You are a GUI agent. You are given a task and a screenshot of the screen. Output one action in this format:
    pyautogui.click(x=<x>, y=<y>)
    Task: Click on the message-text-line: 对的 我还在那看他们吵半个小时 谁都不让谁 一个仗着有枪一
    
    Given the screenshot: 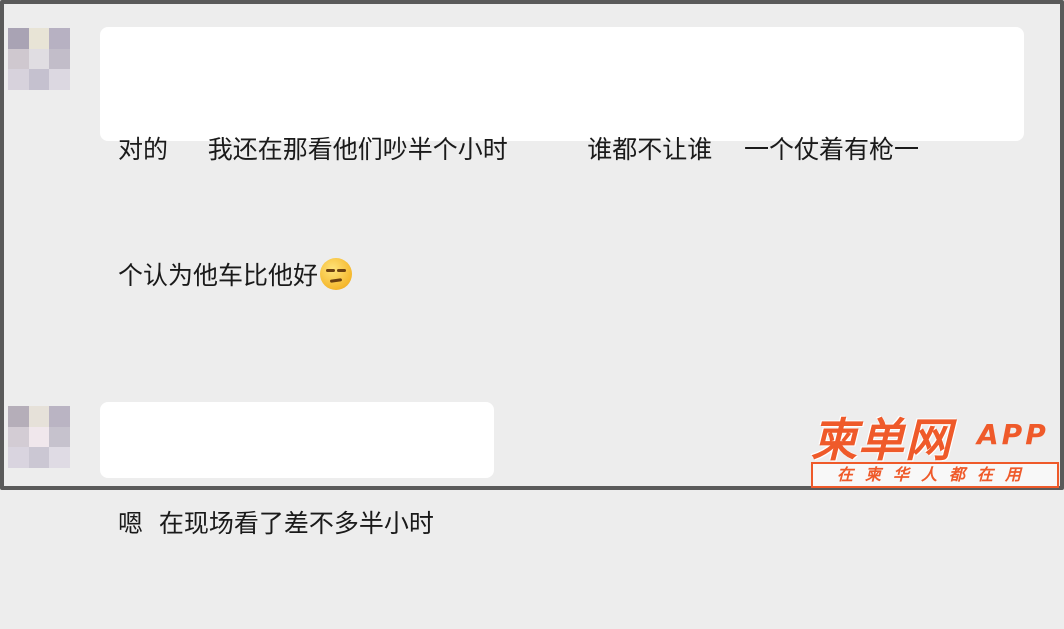 What is the action you would take?
    pyautogui.click(x=518, y=149)
    